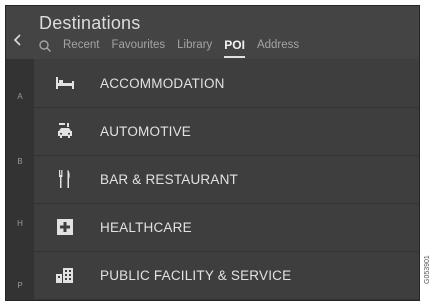 This screenshot has height=306, width=438. I want to click on list-item-public-facility: PUBLIC FACILITY & SERVICE, so click(226, 275).